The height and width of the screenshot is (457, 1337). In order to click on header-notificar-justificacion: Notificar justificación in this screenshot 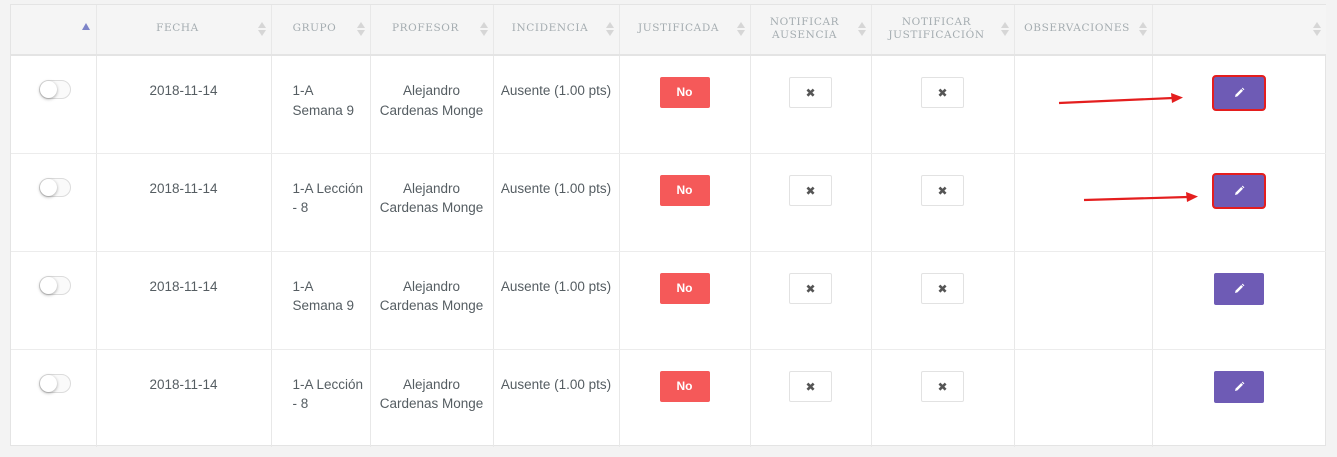, I will do `click(943, 30)`.